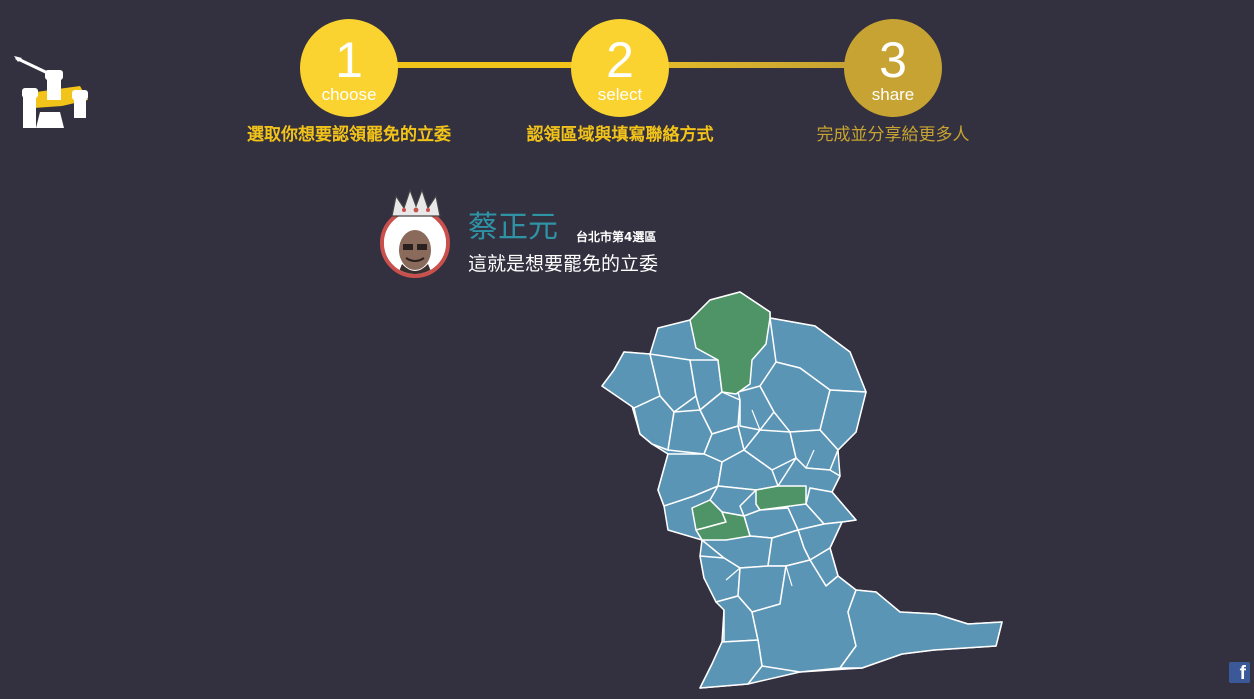 The image size is (1254, 699). I want to click on step-3-share: 3 share, so click(893, 68).